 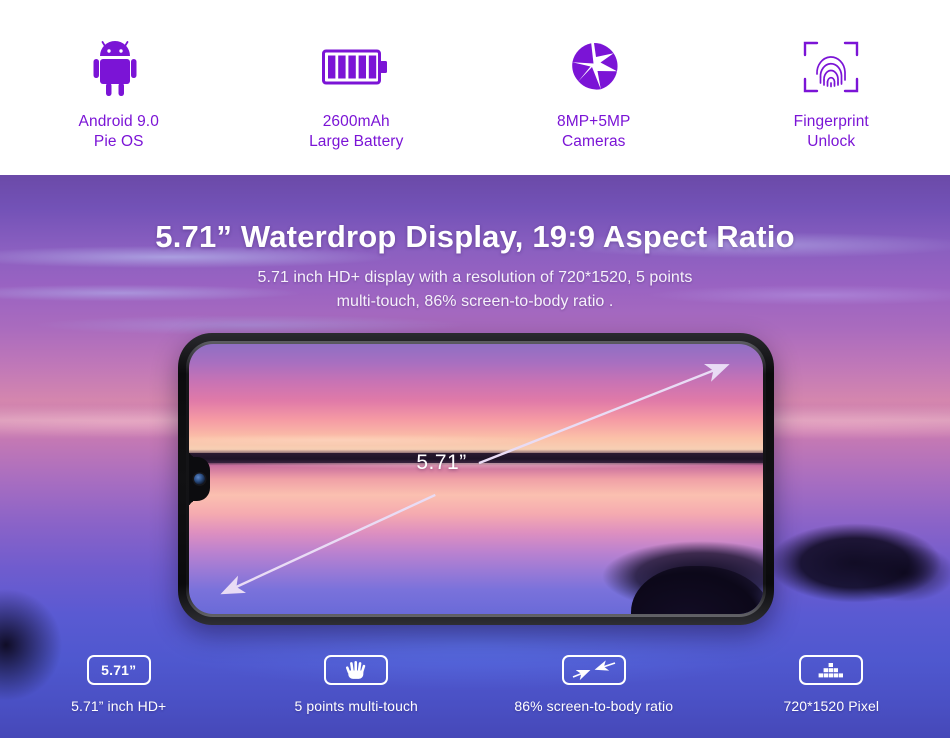 I want to click on feature-pixel: 720*1520 Pixel, so click(x=831, y=684).